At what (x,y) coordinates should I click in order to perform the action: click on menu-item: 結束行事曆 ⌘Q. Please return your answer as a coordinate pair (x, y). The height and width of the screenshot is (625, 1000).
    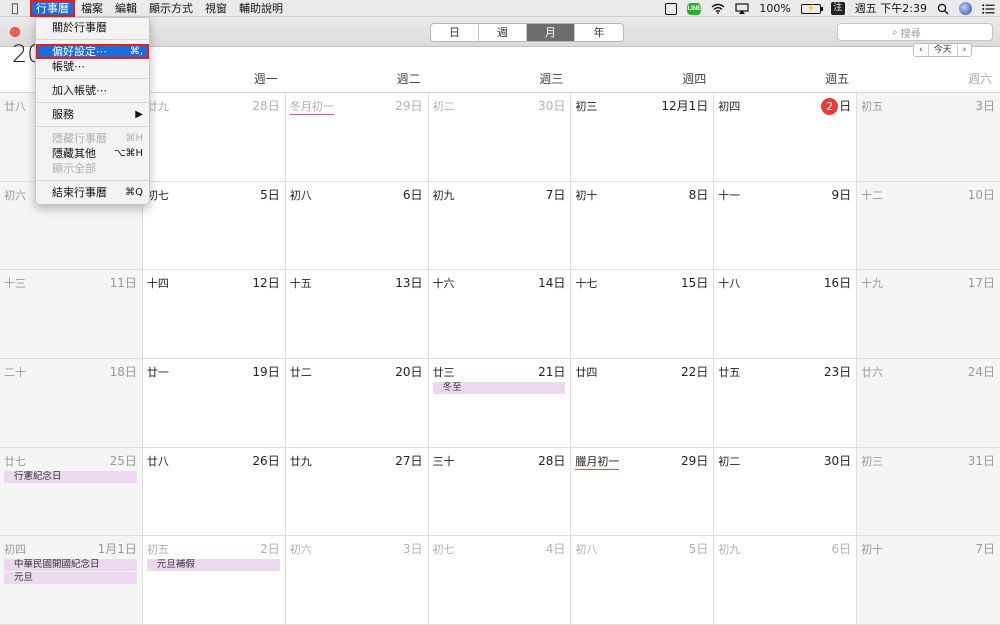
    Looking at the image, I should click on (92, 192).